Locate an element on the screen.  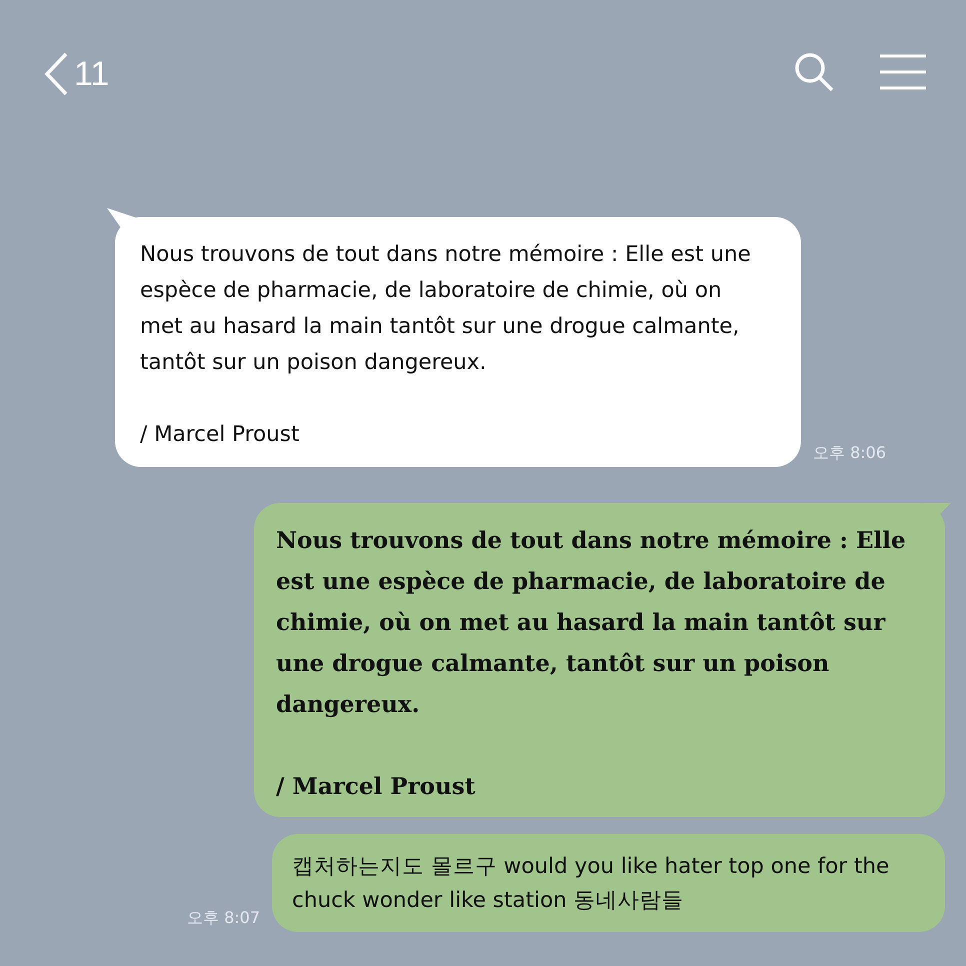
back-icon is located at coordinates (56, 74).